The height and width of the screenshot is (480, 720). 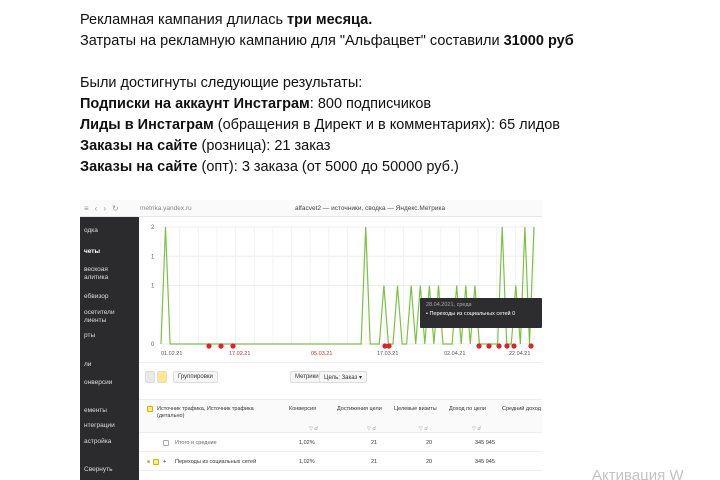 What do you see at coordinates (184, 20) in the screenshot?
I see `text: Рекламная кампания длилась` at bounding box center [184, 20].